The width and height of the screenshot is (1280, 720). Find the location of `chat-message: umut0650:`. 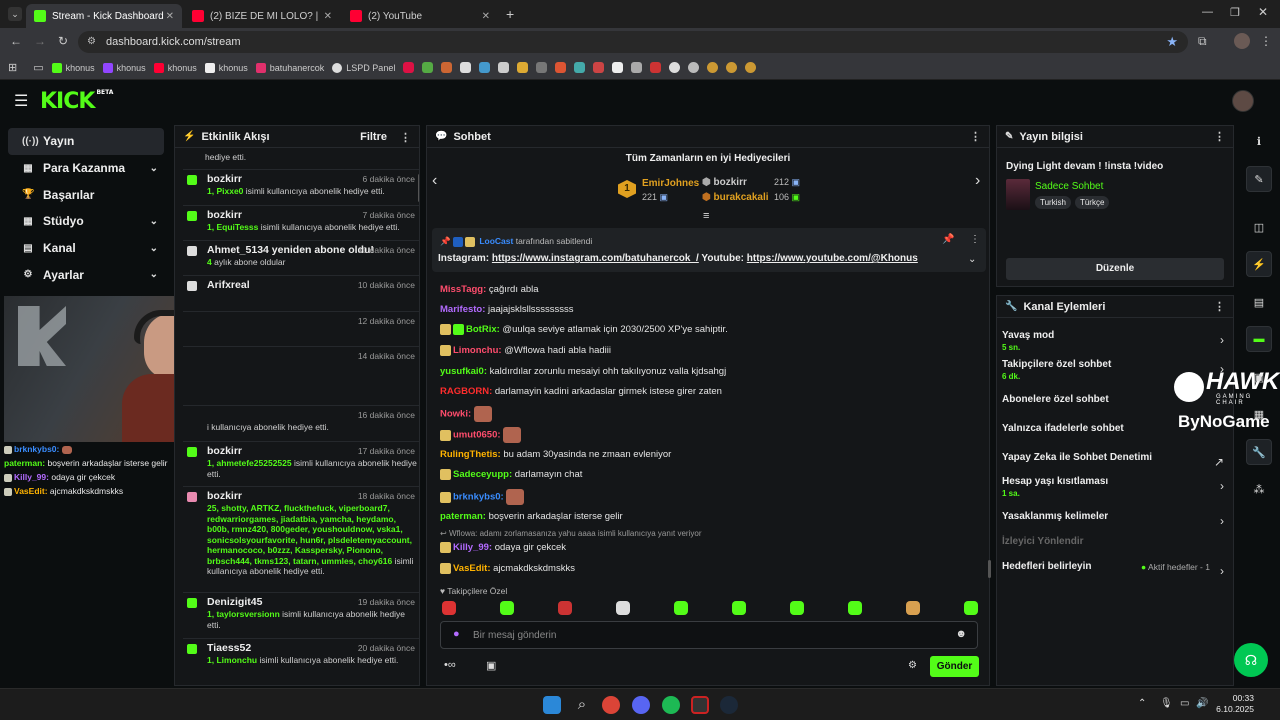

chat-message: umut0650: is located at coordinates (481, 435).